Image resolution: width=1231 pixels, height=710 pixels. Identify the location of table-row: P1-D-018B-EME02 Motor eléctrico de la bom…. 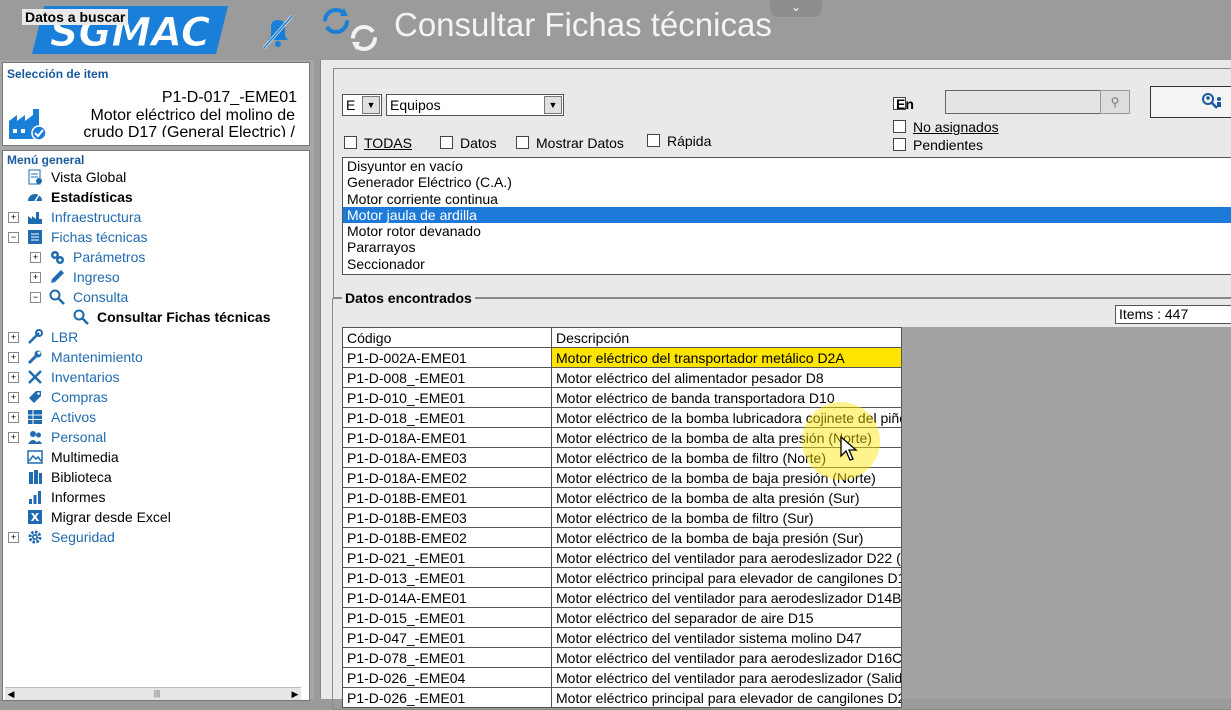
(622, 537).